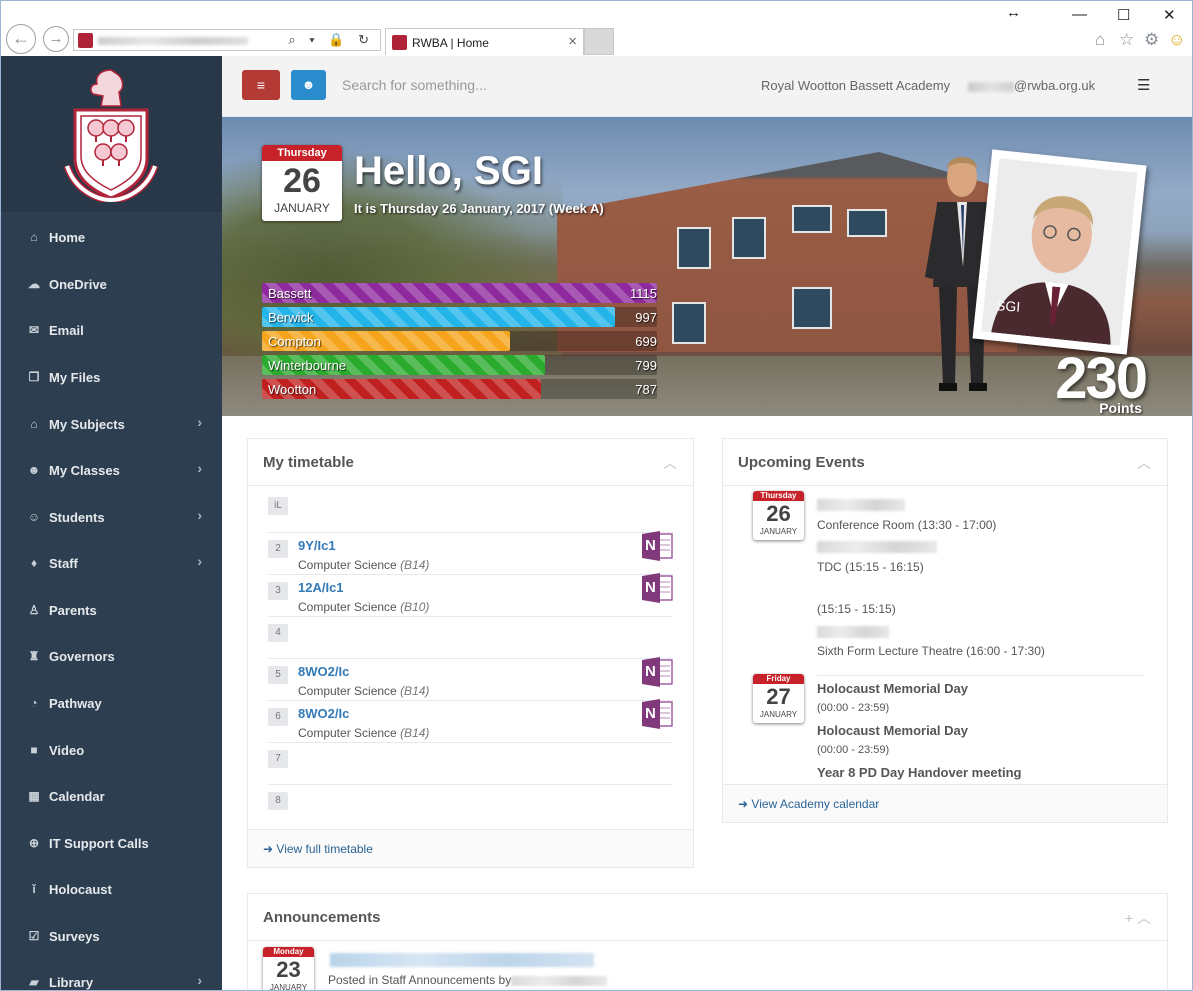 This screenshot has height=991, width=1193. What do you see at coordinates (111, 611) in the screenshot?
I see `sidebar-item-parents: ♙ Parents` at bounding box center [111, 611].